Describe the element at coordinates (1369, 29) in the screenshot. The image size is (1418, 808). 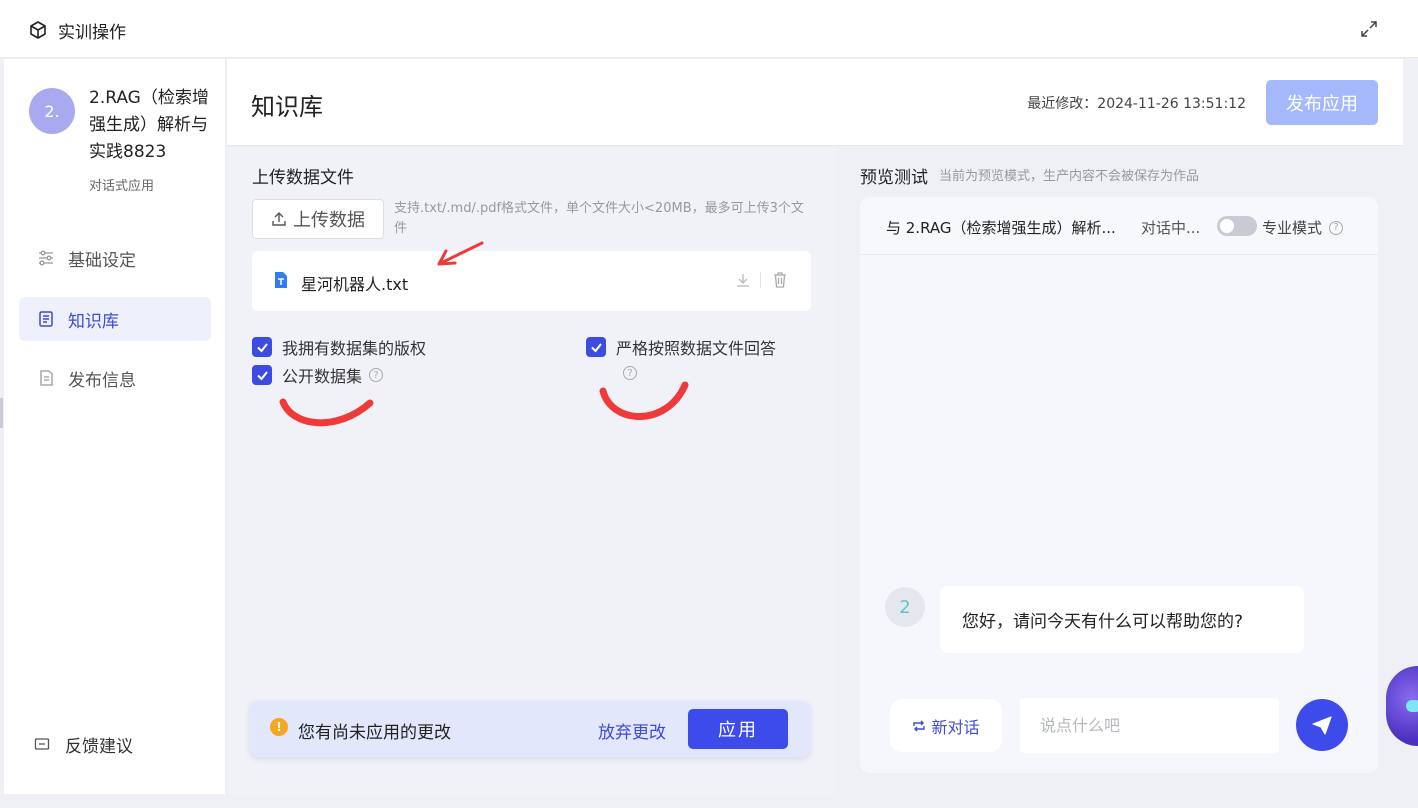
I see `expand-icon` at that location.